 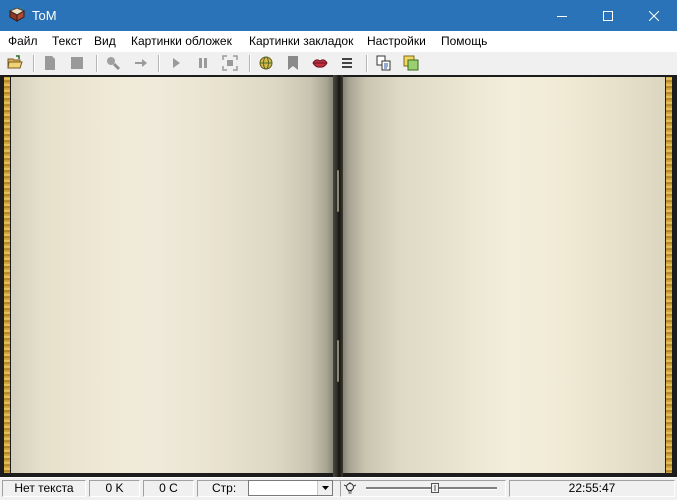 I want to click on speech-button, so click(x=320, y=63).